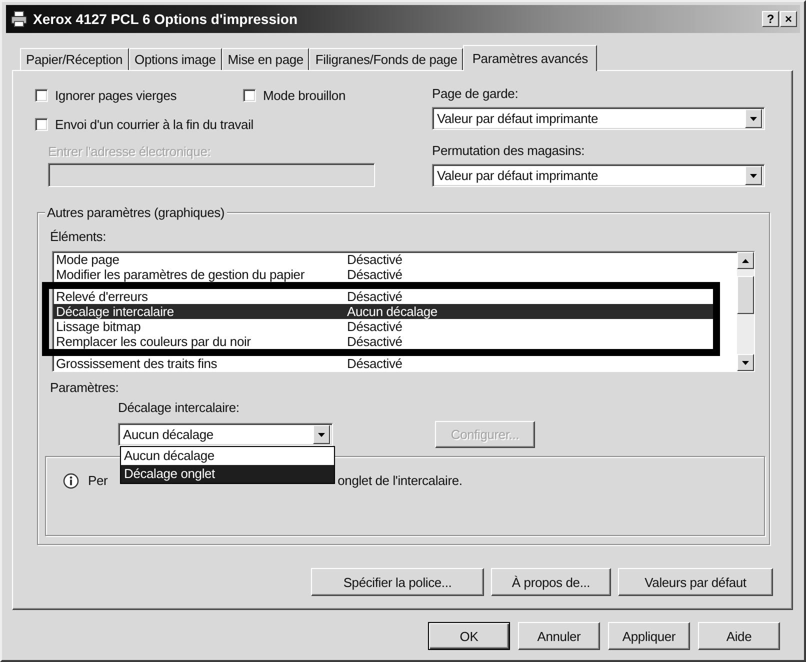 Image resolution: width=806 pixels, height=662 pixels. What do you see at coordinates (649, 636) in the screenshot?
I see `apply-button: Appliquer` at bounding box center [649, 636].